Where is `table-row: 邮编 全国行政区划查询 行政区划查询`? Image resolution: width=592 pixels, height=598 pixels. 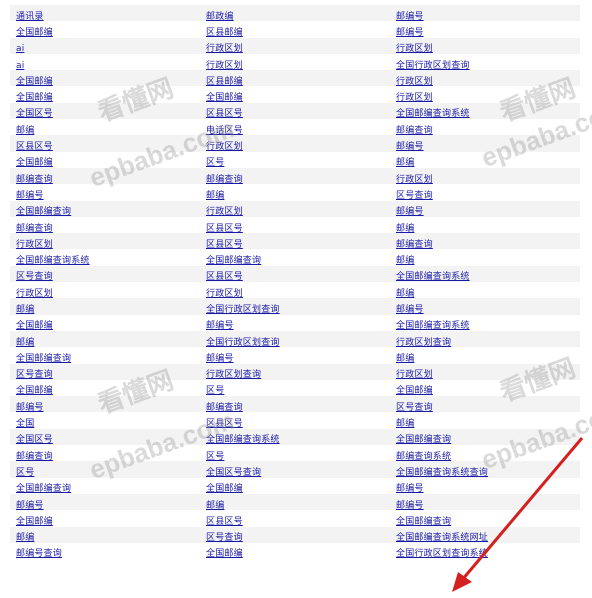
table-row: 邮编 全国行政区划查询 行政区划查询 is located at coordinates (295, 339).